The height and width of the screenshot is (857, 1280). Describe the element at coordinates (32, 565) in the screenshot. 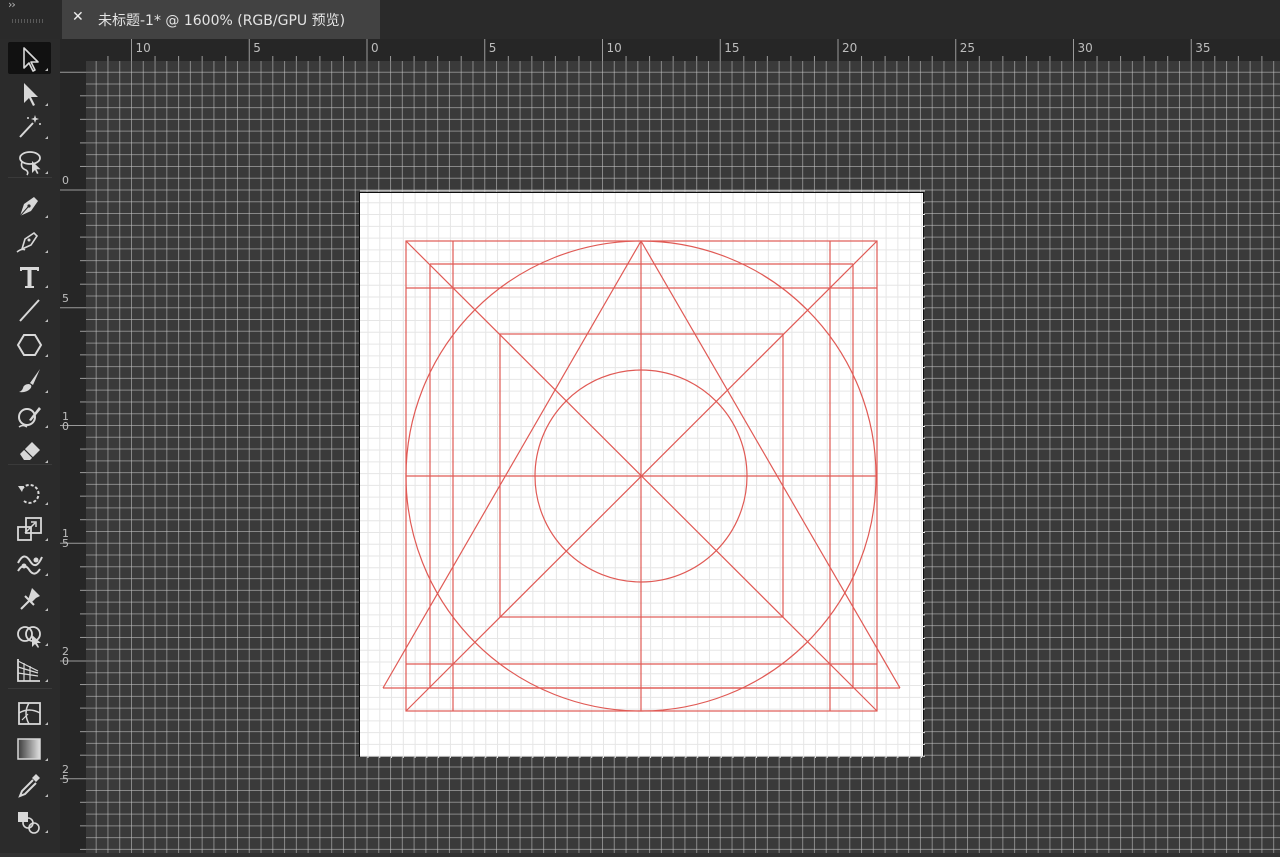

I see `puppet-warp-icon` at that location.